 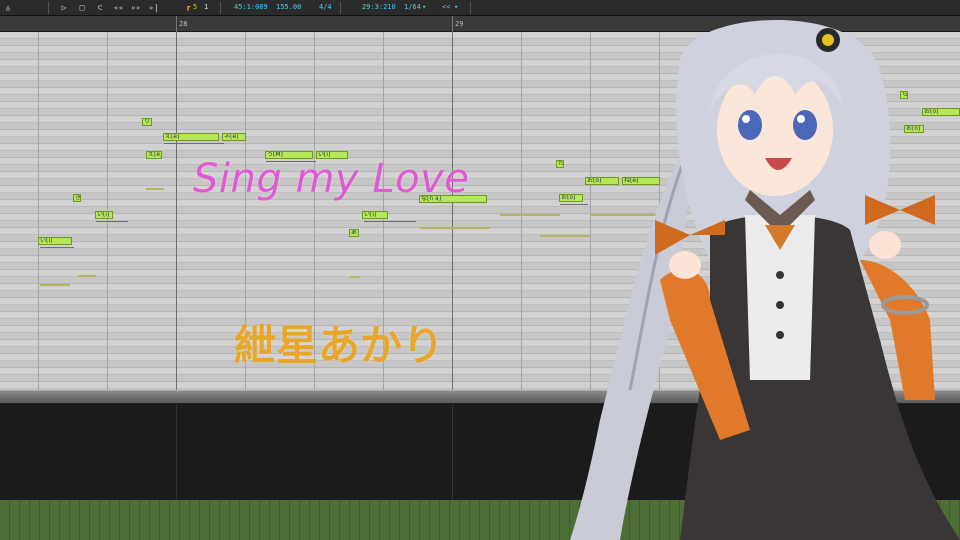 I want to click on cursor-position-readout: 29:3:210, so click(x=379, y=7).